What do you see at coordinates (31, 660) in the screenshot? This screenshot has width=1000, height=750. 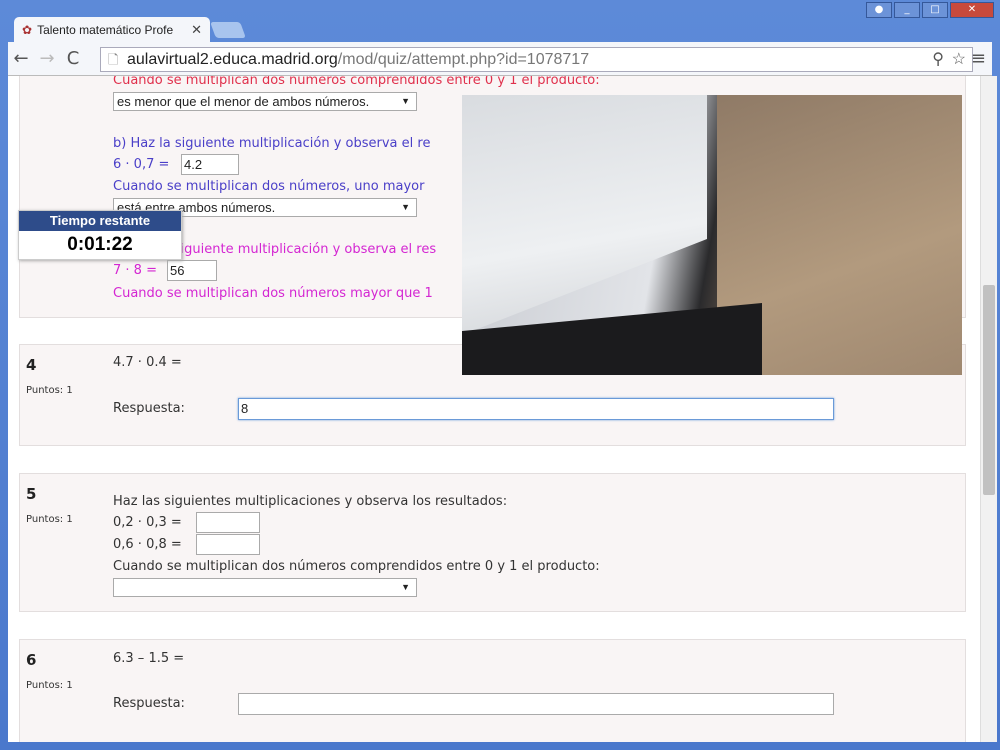 I see `q6-number: 6` at bounding box center [31, 660].